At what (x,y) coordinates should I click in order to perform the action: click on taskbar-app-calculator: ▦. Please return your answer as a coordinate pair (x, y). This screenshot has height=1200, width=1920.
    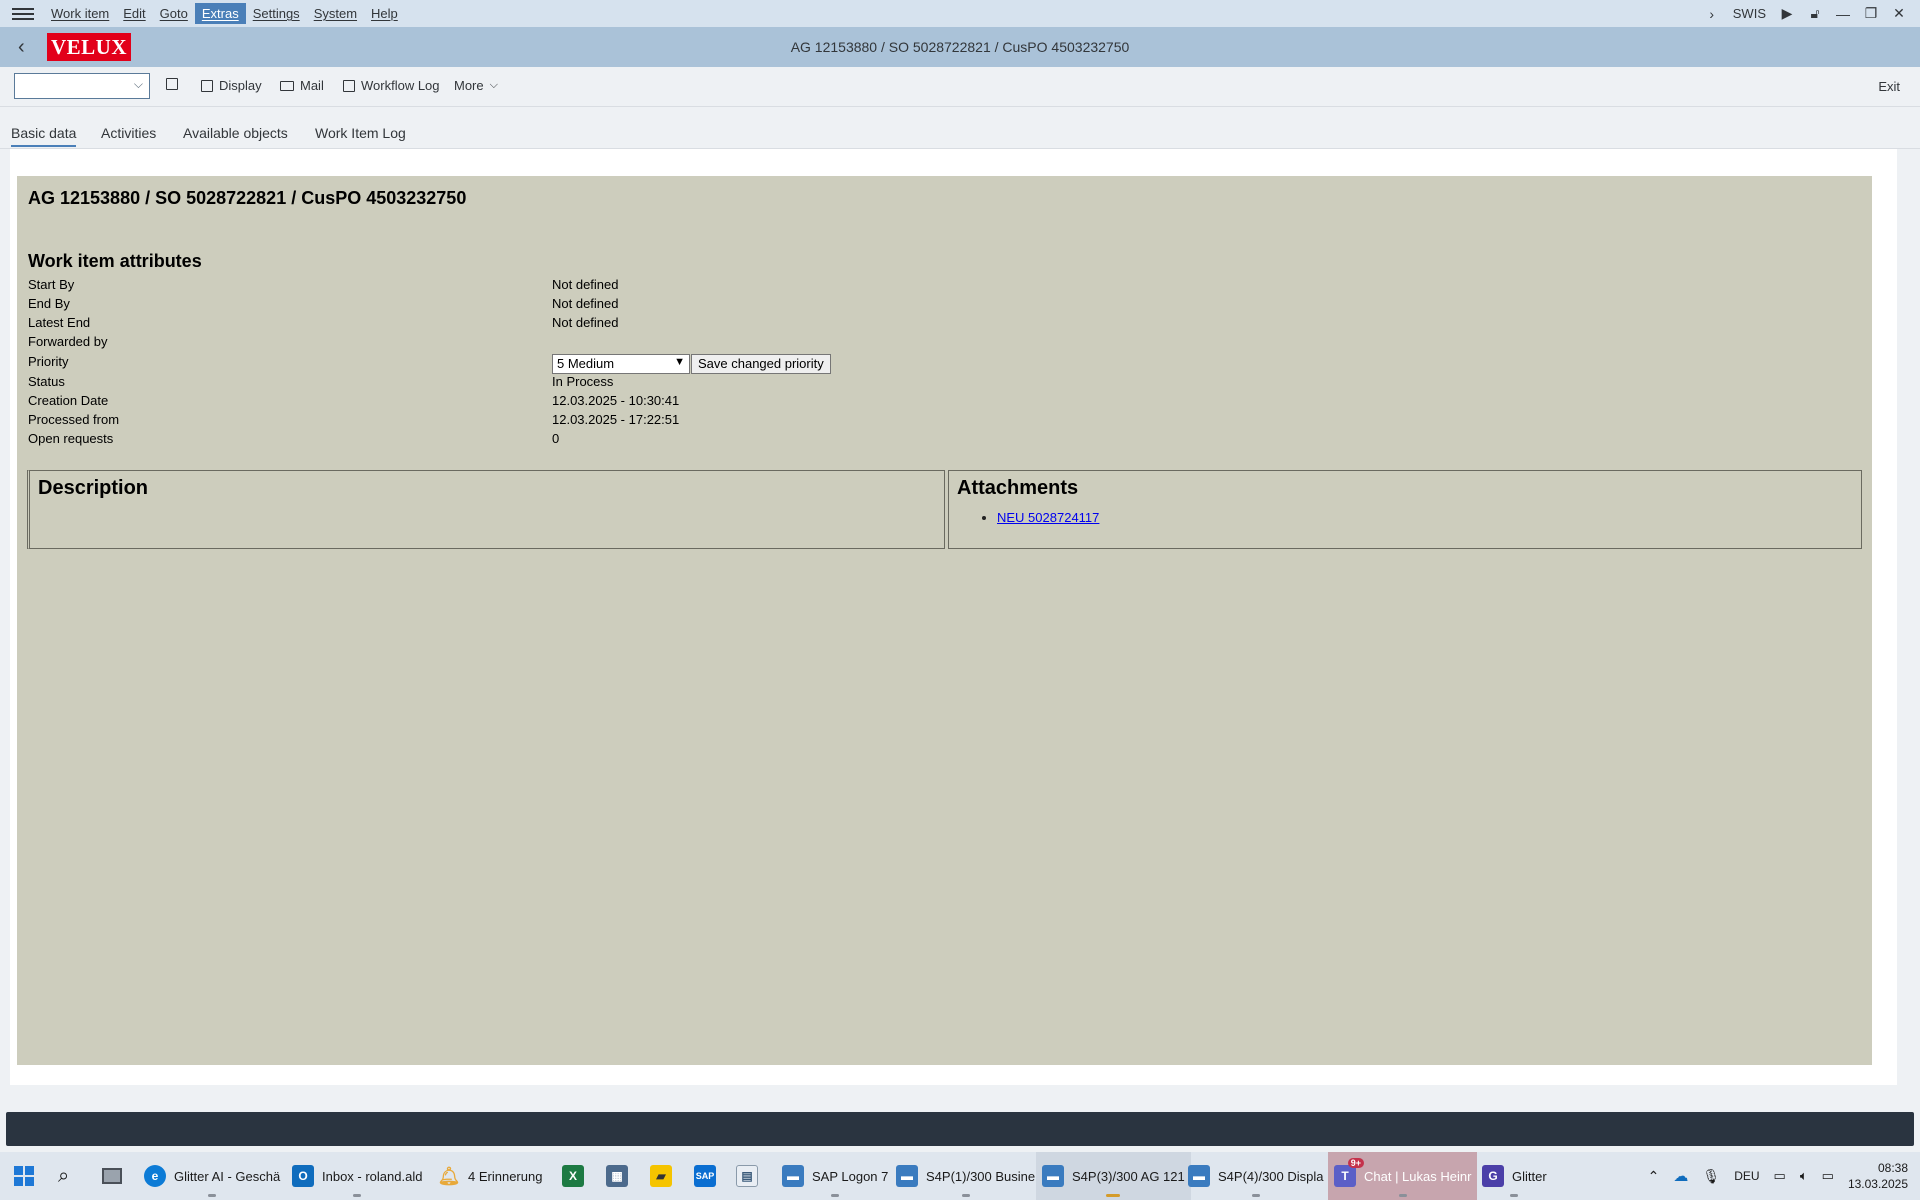
    Looking at the image, I should click on (617, 1176).